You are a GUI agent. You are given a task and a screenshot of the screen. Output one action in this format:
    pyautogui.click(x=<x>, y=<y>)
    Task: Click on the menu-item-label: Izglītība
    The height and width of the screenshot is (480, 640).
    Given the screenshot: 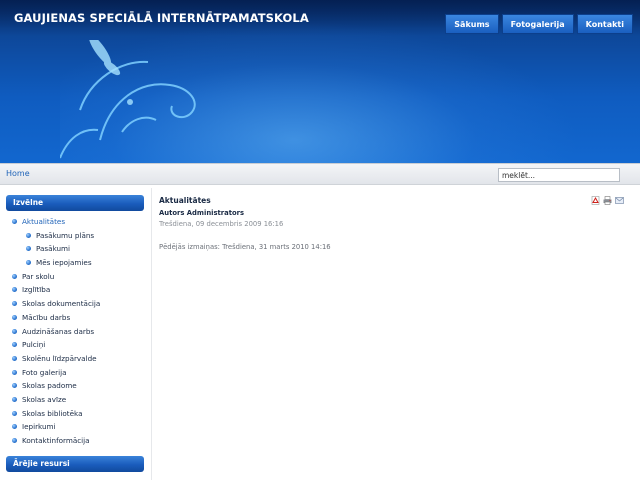 What is the action you would take?
    pyautogui.click(x=36, y=290)
    